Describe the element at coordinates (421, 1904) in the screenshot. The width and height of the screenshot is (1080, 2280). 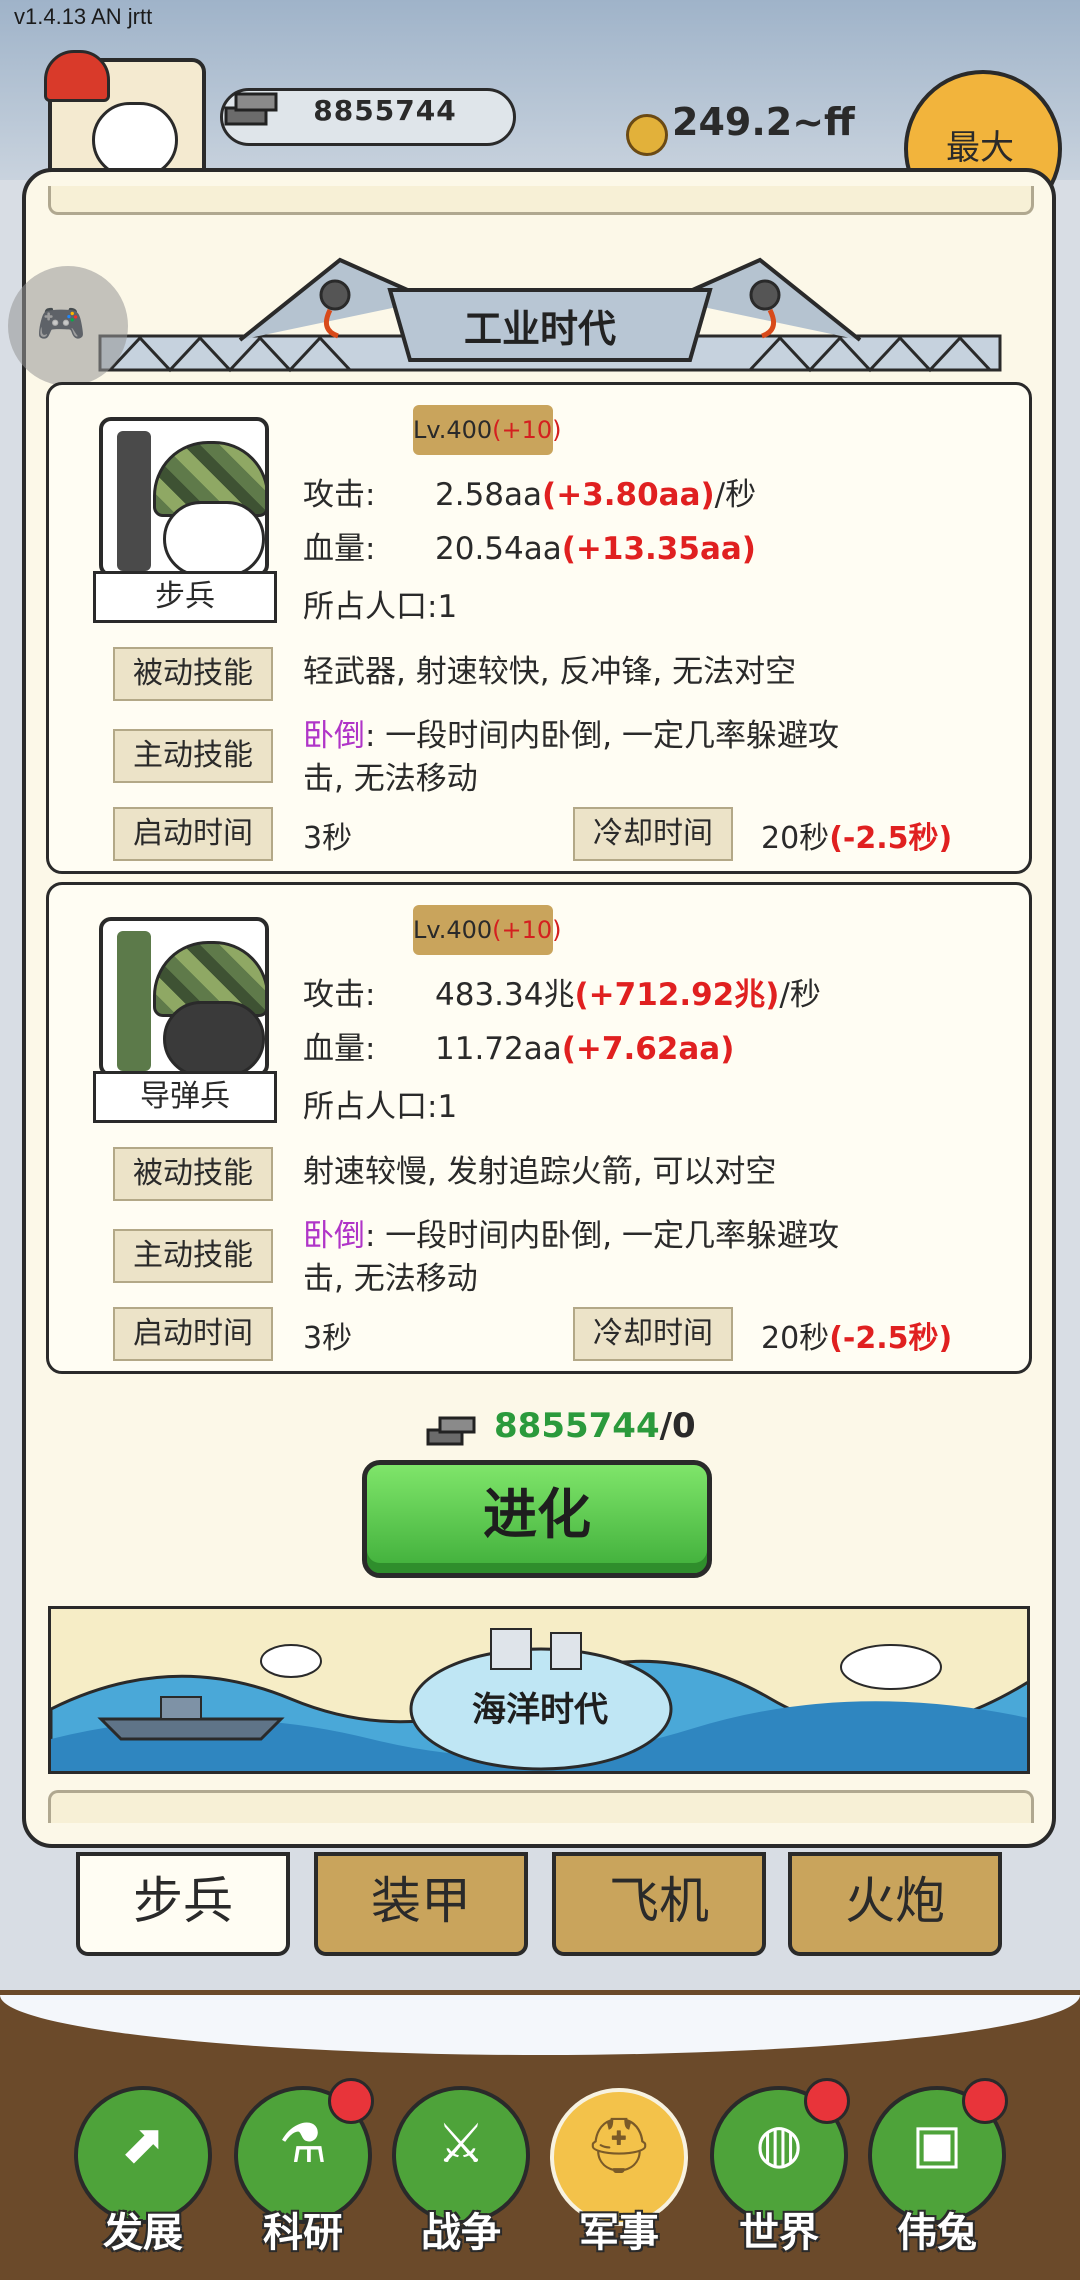
I see `tab-armor: 装甲` at that location.